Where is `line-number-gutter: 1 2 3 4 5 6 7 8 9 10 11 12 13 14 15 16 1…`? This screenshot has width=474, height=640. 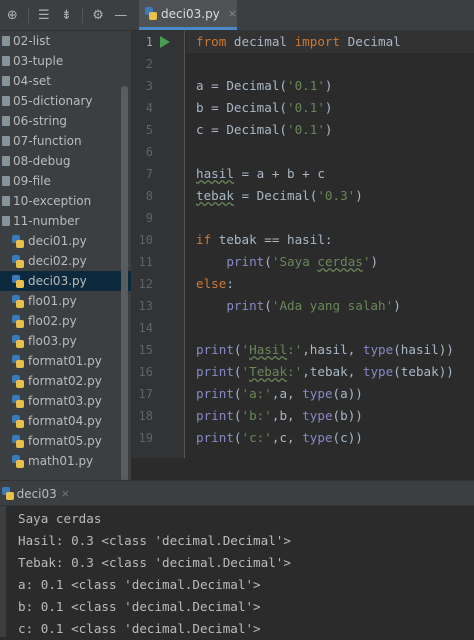 line-number-gutter: 1 2 3 4 5 6 7 8 9 10 11 12 13 14 15 16 1… is located at coordinates (158, 244).